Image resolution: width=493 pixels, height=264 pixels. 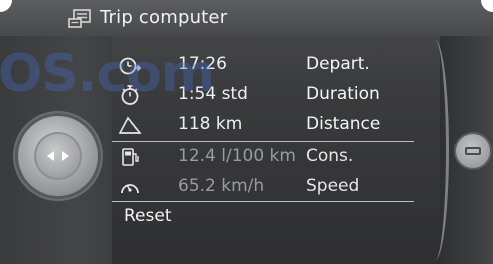 What do you see at coordinates (338, 64) in the screenshot?
I see `depart-label: Depart.` at bounding box center [338, 64].